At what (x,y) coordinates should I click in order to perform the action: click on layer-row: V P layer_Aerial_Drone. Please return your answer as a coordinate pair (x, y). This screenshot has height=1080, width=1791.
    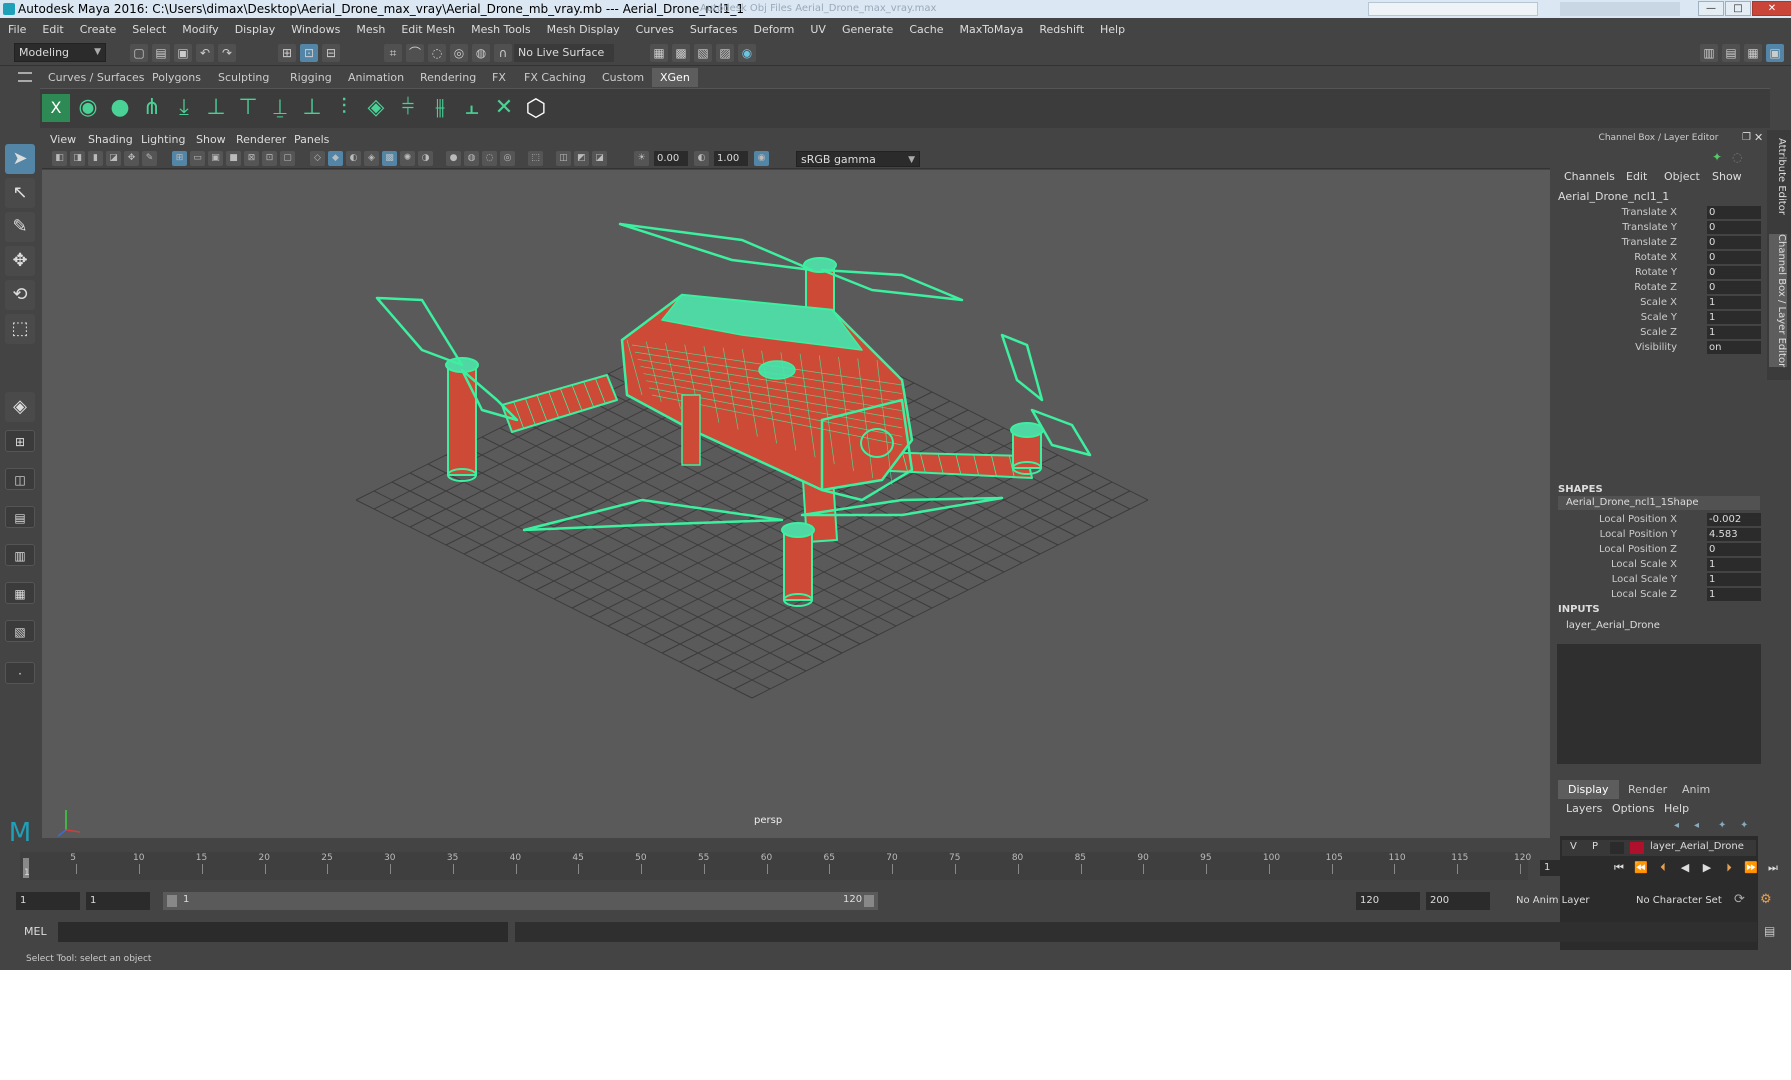
    Looking at the image, I should click on (1659, 848).